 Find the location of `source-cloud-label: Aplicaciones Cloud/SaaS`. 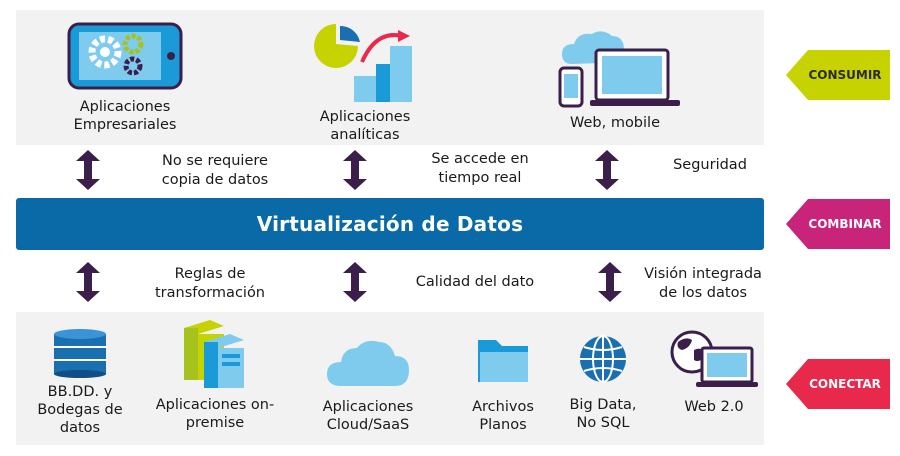

source-cloud-label: Aplicaciones Cloud/SaaS is located at coordinates (368, 416).